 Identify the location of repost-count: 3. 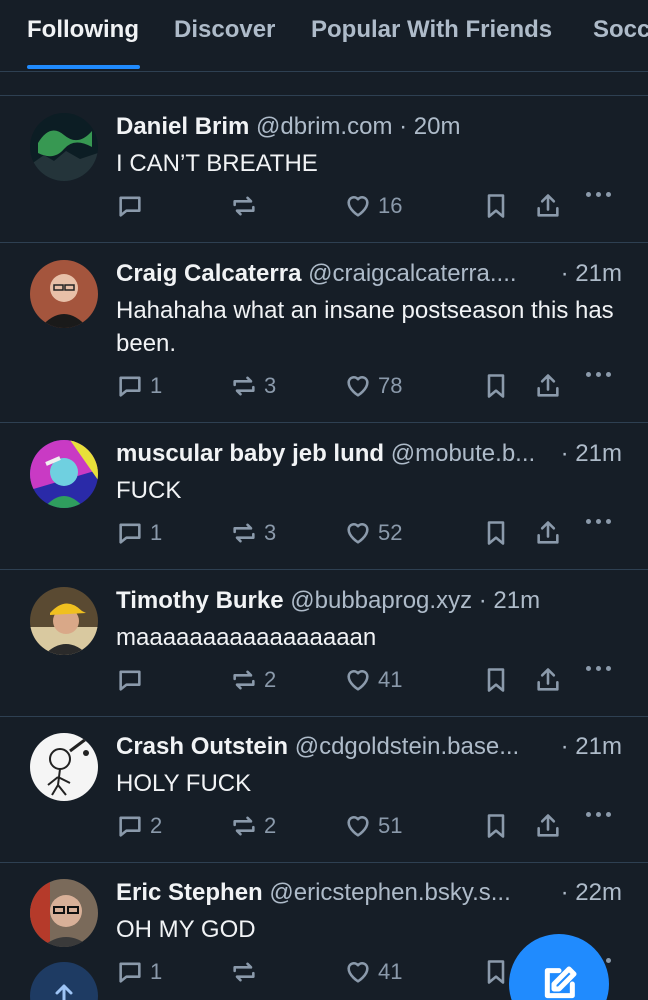
(270, 385).